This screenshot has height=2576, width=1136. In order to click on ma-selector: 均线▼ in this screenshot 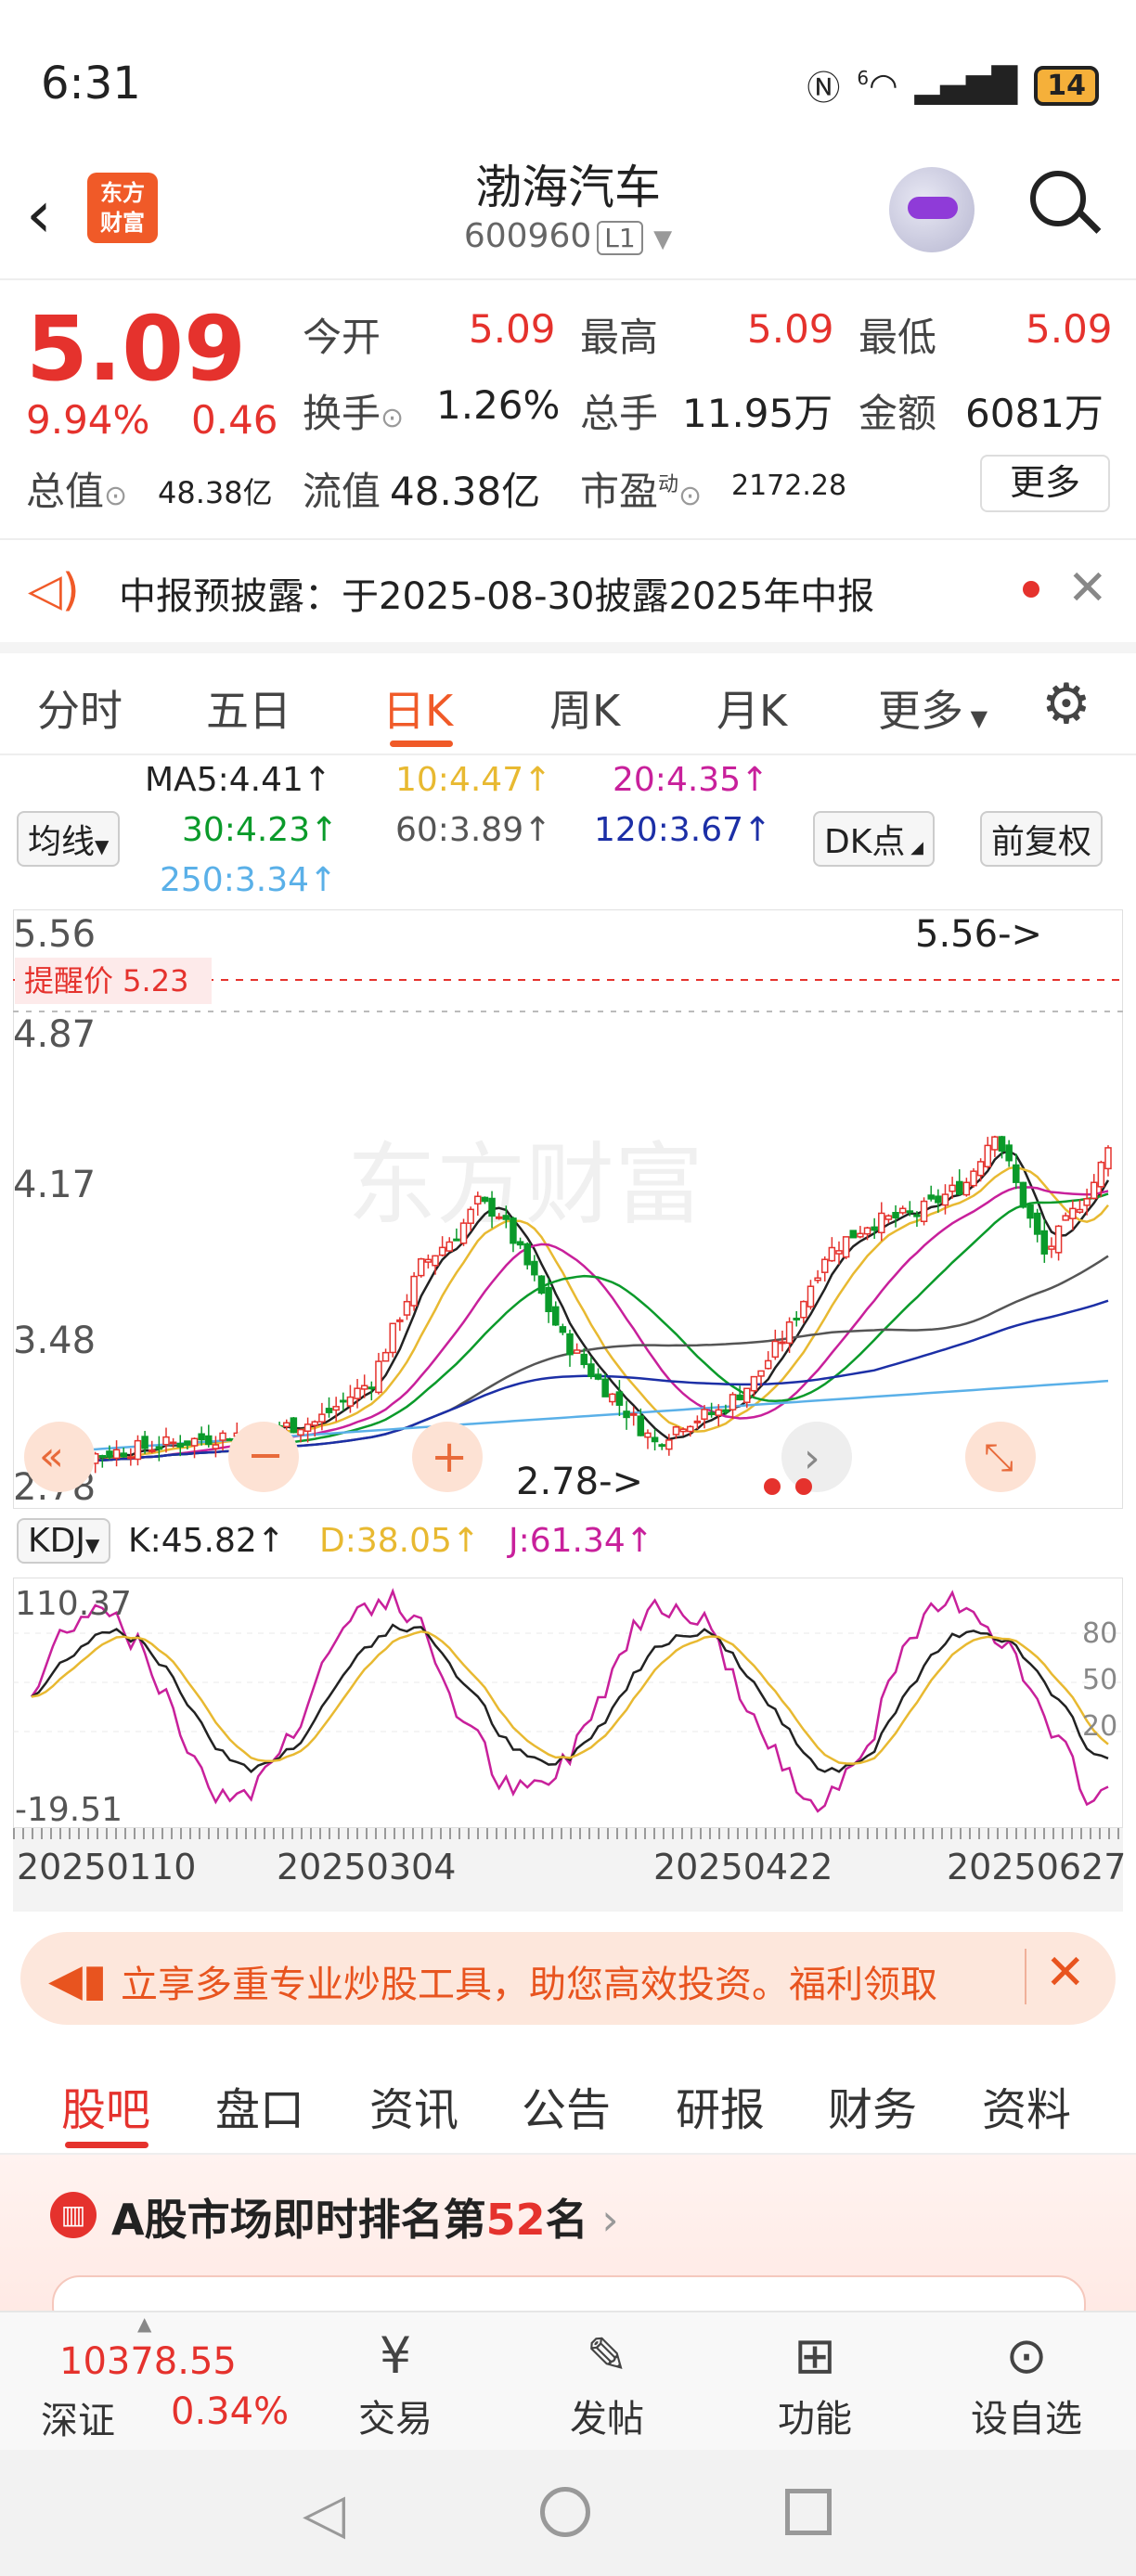, I will do `click(69, 839)`.